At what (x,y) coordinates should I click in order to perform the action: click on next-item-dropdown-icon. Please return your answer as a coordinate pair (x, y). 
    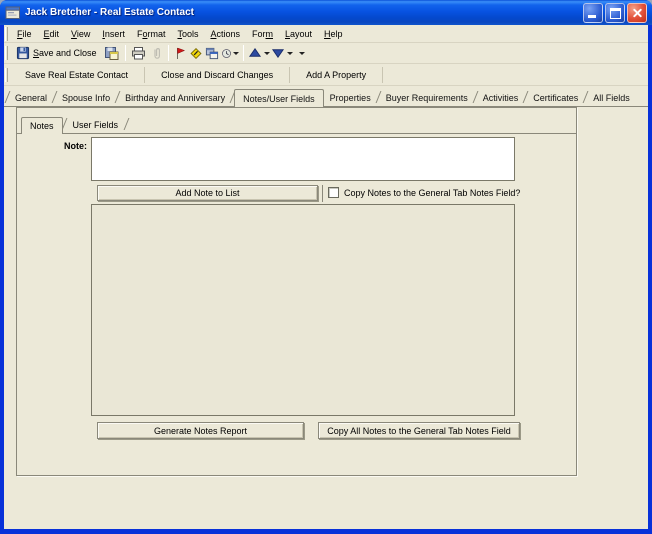
    Looking at the image, I should click on (289, 53).